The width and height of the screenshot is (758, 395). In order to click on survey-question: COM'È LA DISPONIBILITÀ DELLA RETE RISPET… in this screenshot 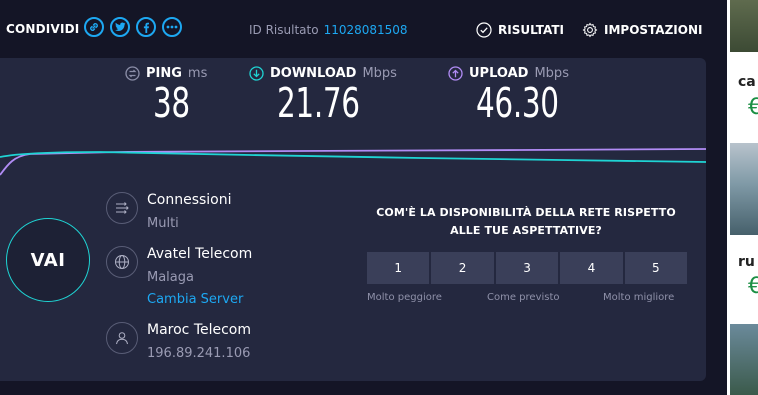, I will do `click(526, 221)`.